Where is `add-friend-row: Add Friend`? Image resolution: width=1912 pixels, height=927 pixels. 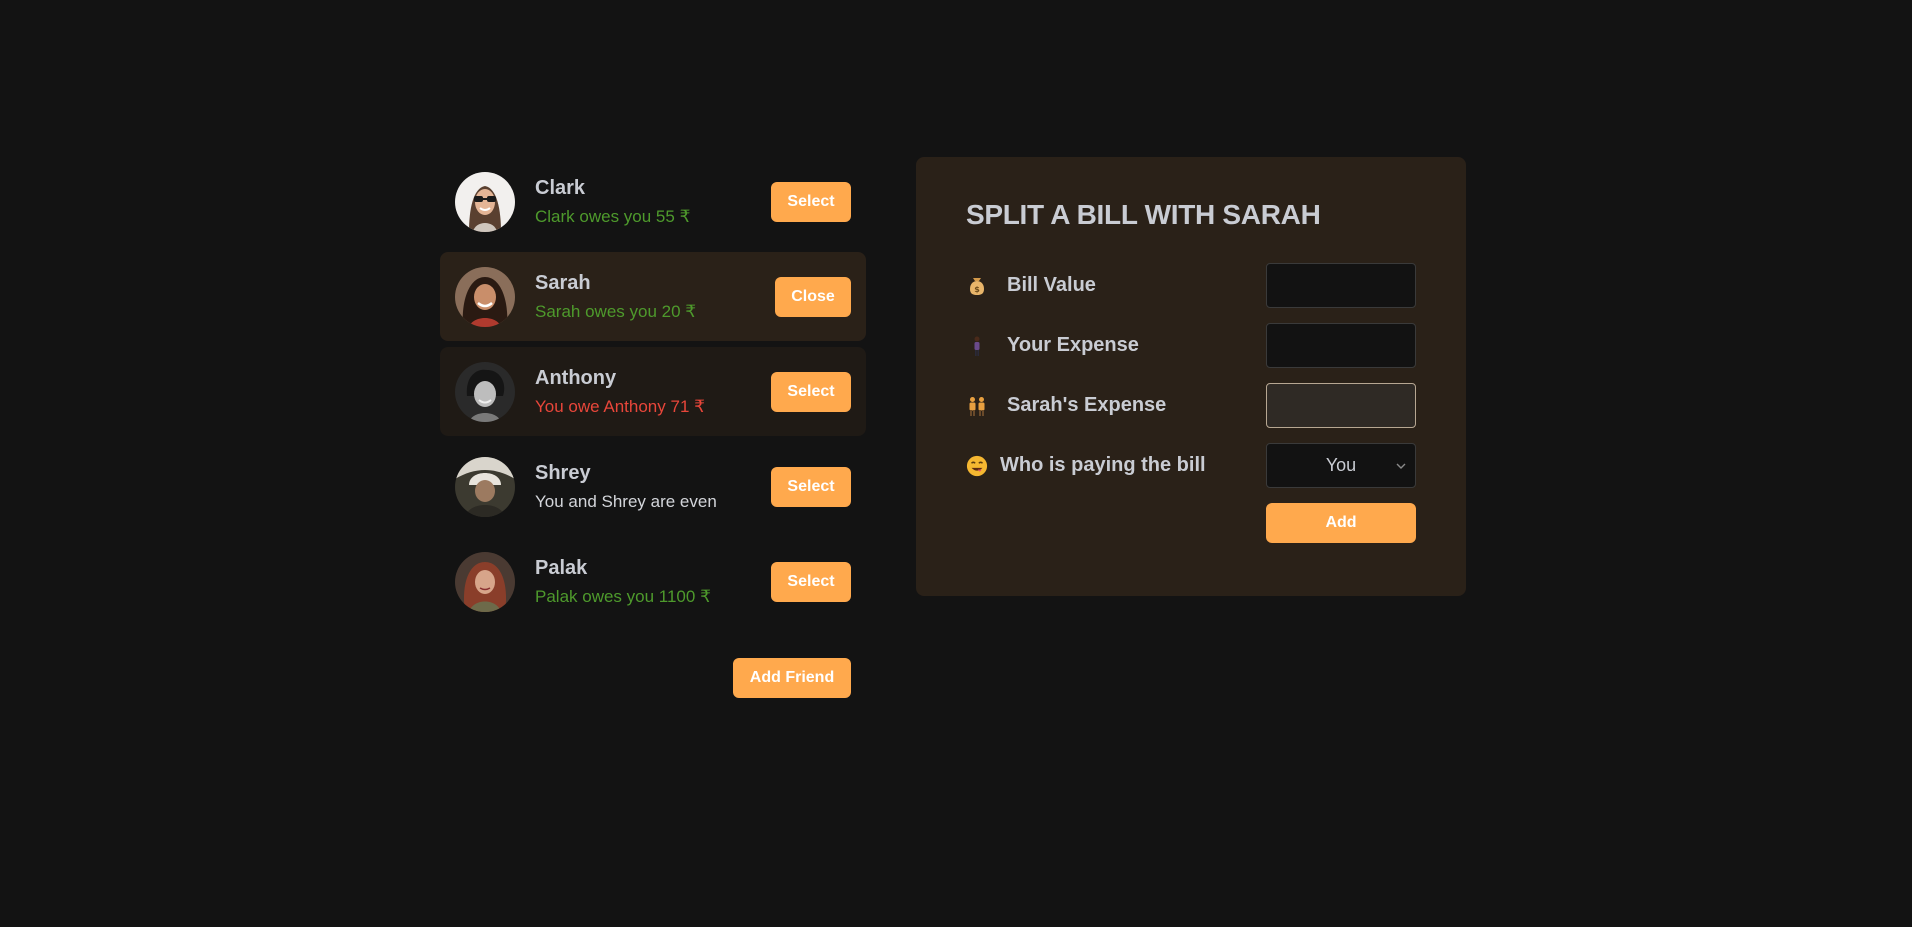 add-friend-row: Add Friend is located at coordinates (653, 678).